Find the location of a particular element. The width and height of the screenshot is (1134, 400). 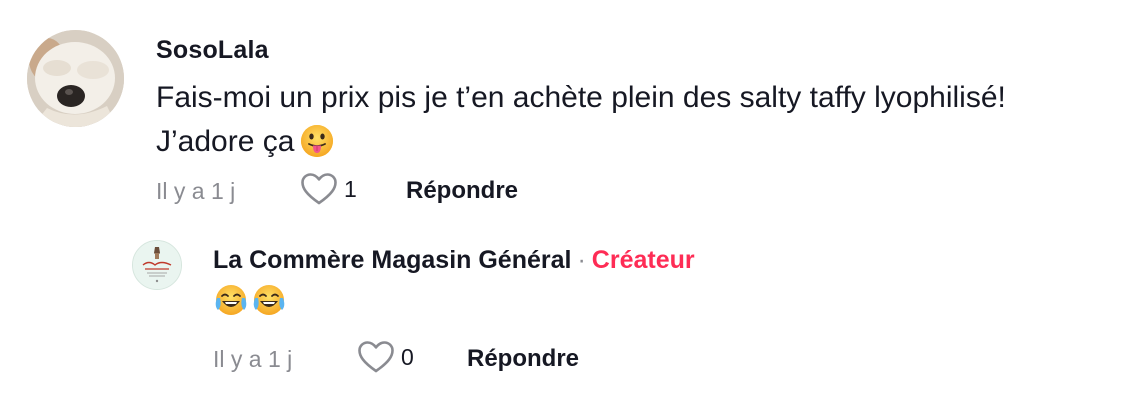

reply-text is located at coordinates (250, 303).